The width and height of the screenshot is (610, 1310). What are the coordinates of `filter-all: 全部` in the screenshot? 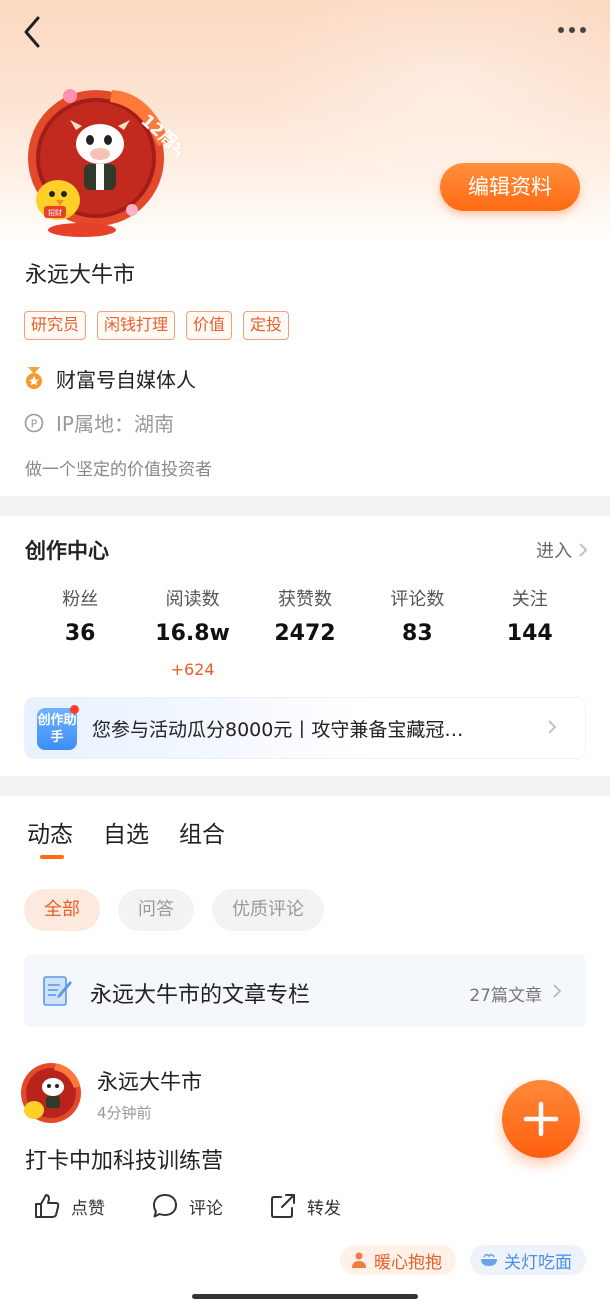 It's located at (62, 910).